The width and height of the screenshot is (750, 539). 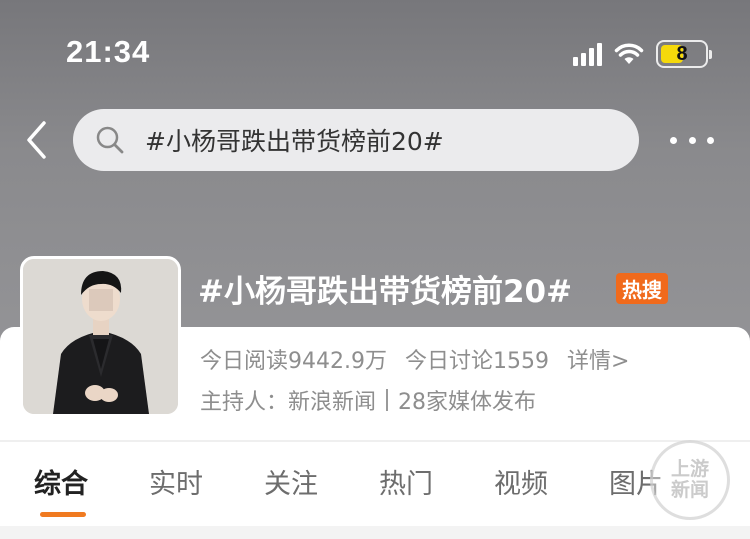 What do you see at coordinates (692, 140) in the screenshot?
I see `more-options-button` at bounding box center [692, 140].